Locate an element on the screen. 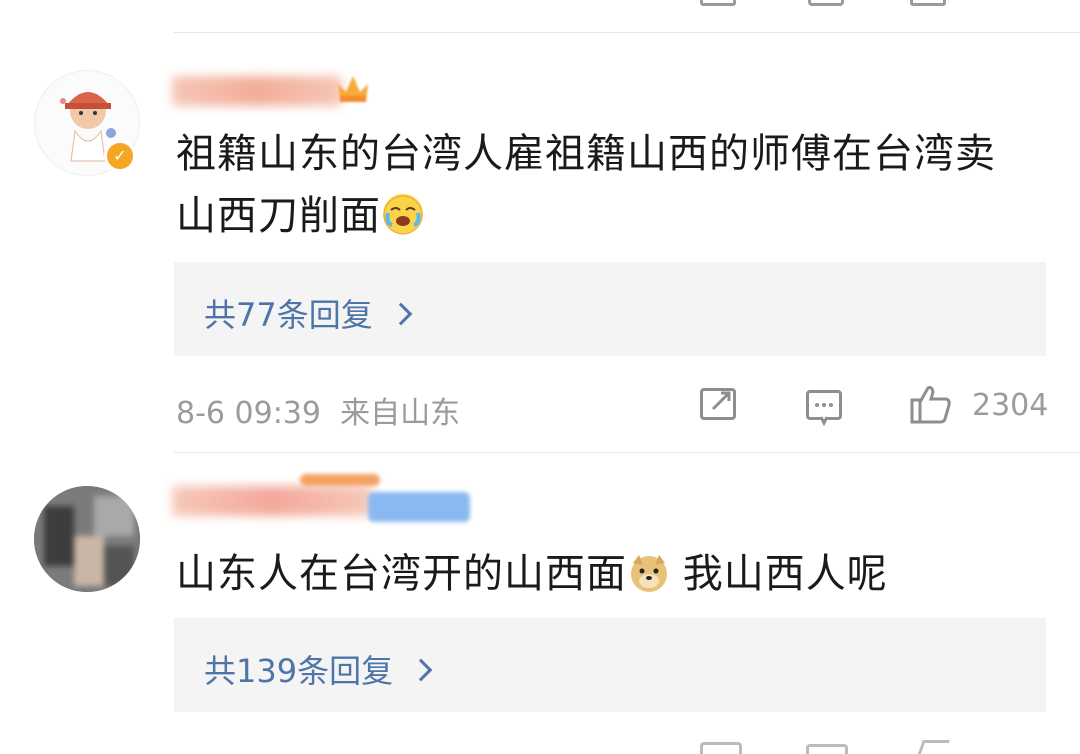 Image resolution: width=1080 pixels, height=754 pixels. reply-count-link: 共139条回复 is located at coordinates (298, 671).